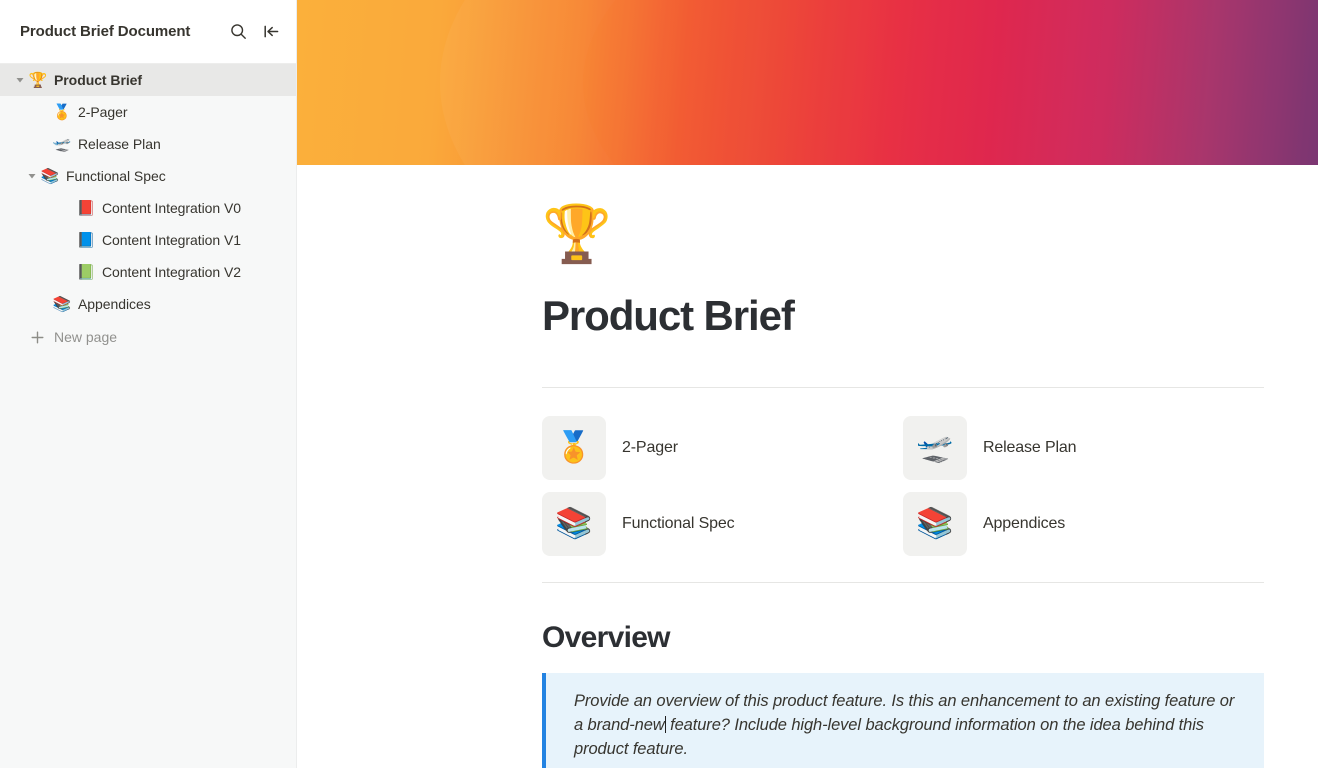  I want to click on sidebar-item-label: Product Brief, so click(98, 80).